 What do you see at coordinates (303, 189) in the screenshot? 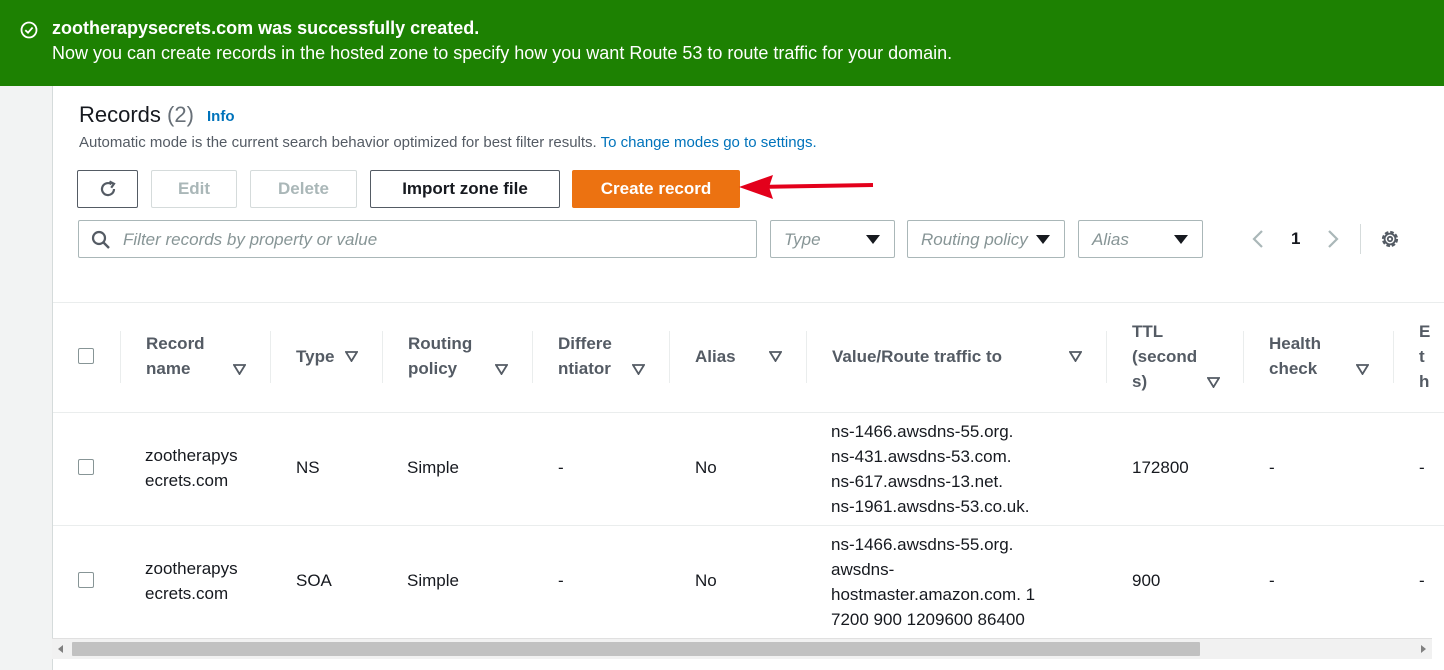
I see `delete-button: Delete` at bounding box center [303, 189].